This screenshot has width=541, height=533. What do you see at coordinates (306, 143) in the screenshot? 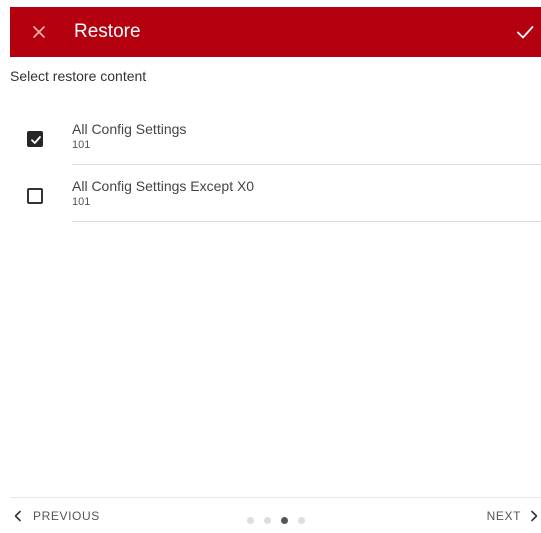
I see `option-text: All Config Settings 101` at bounding box center [306, 143].